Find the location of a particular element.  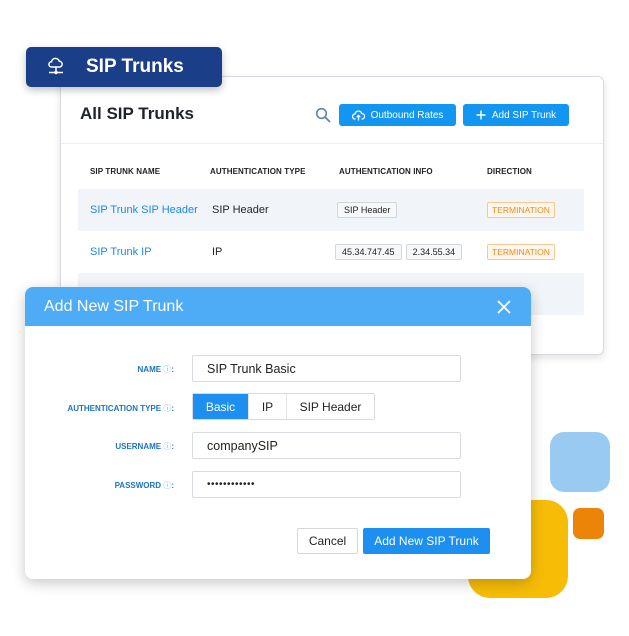

password-input: •••••••••••• is located at coordinates (326, 484).